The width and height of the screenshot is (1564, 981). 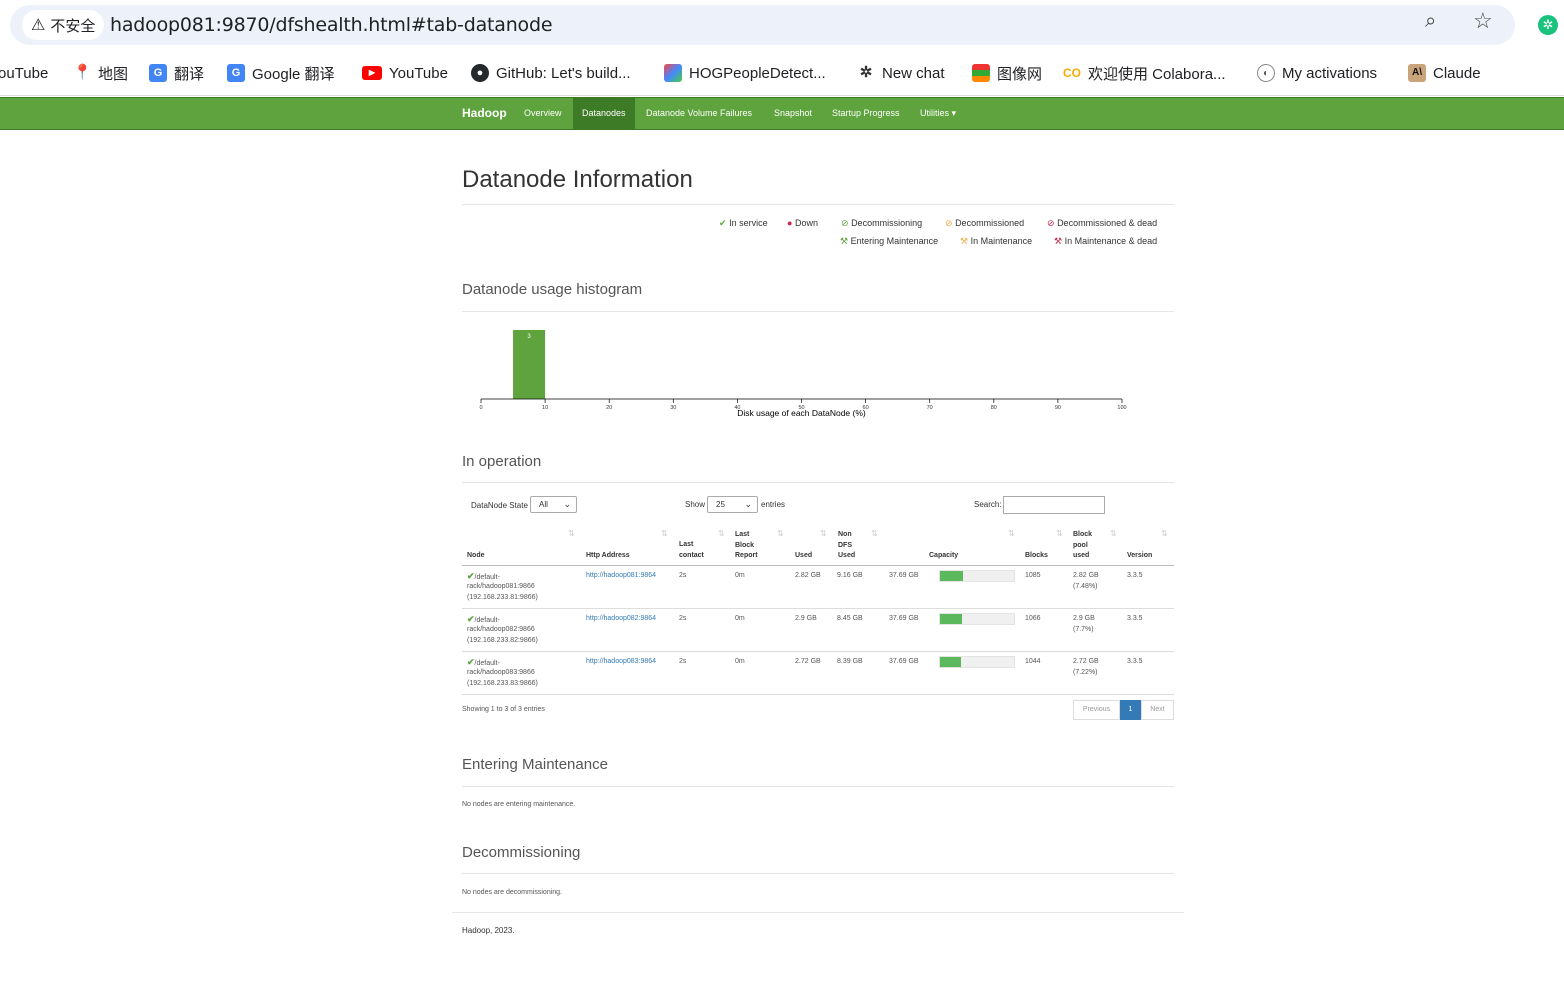 What do you see at coordinates (24, 73) in the screenshot?
I see `bookmark-youtube-partial: ouTube` at bounding box center [24, 73].